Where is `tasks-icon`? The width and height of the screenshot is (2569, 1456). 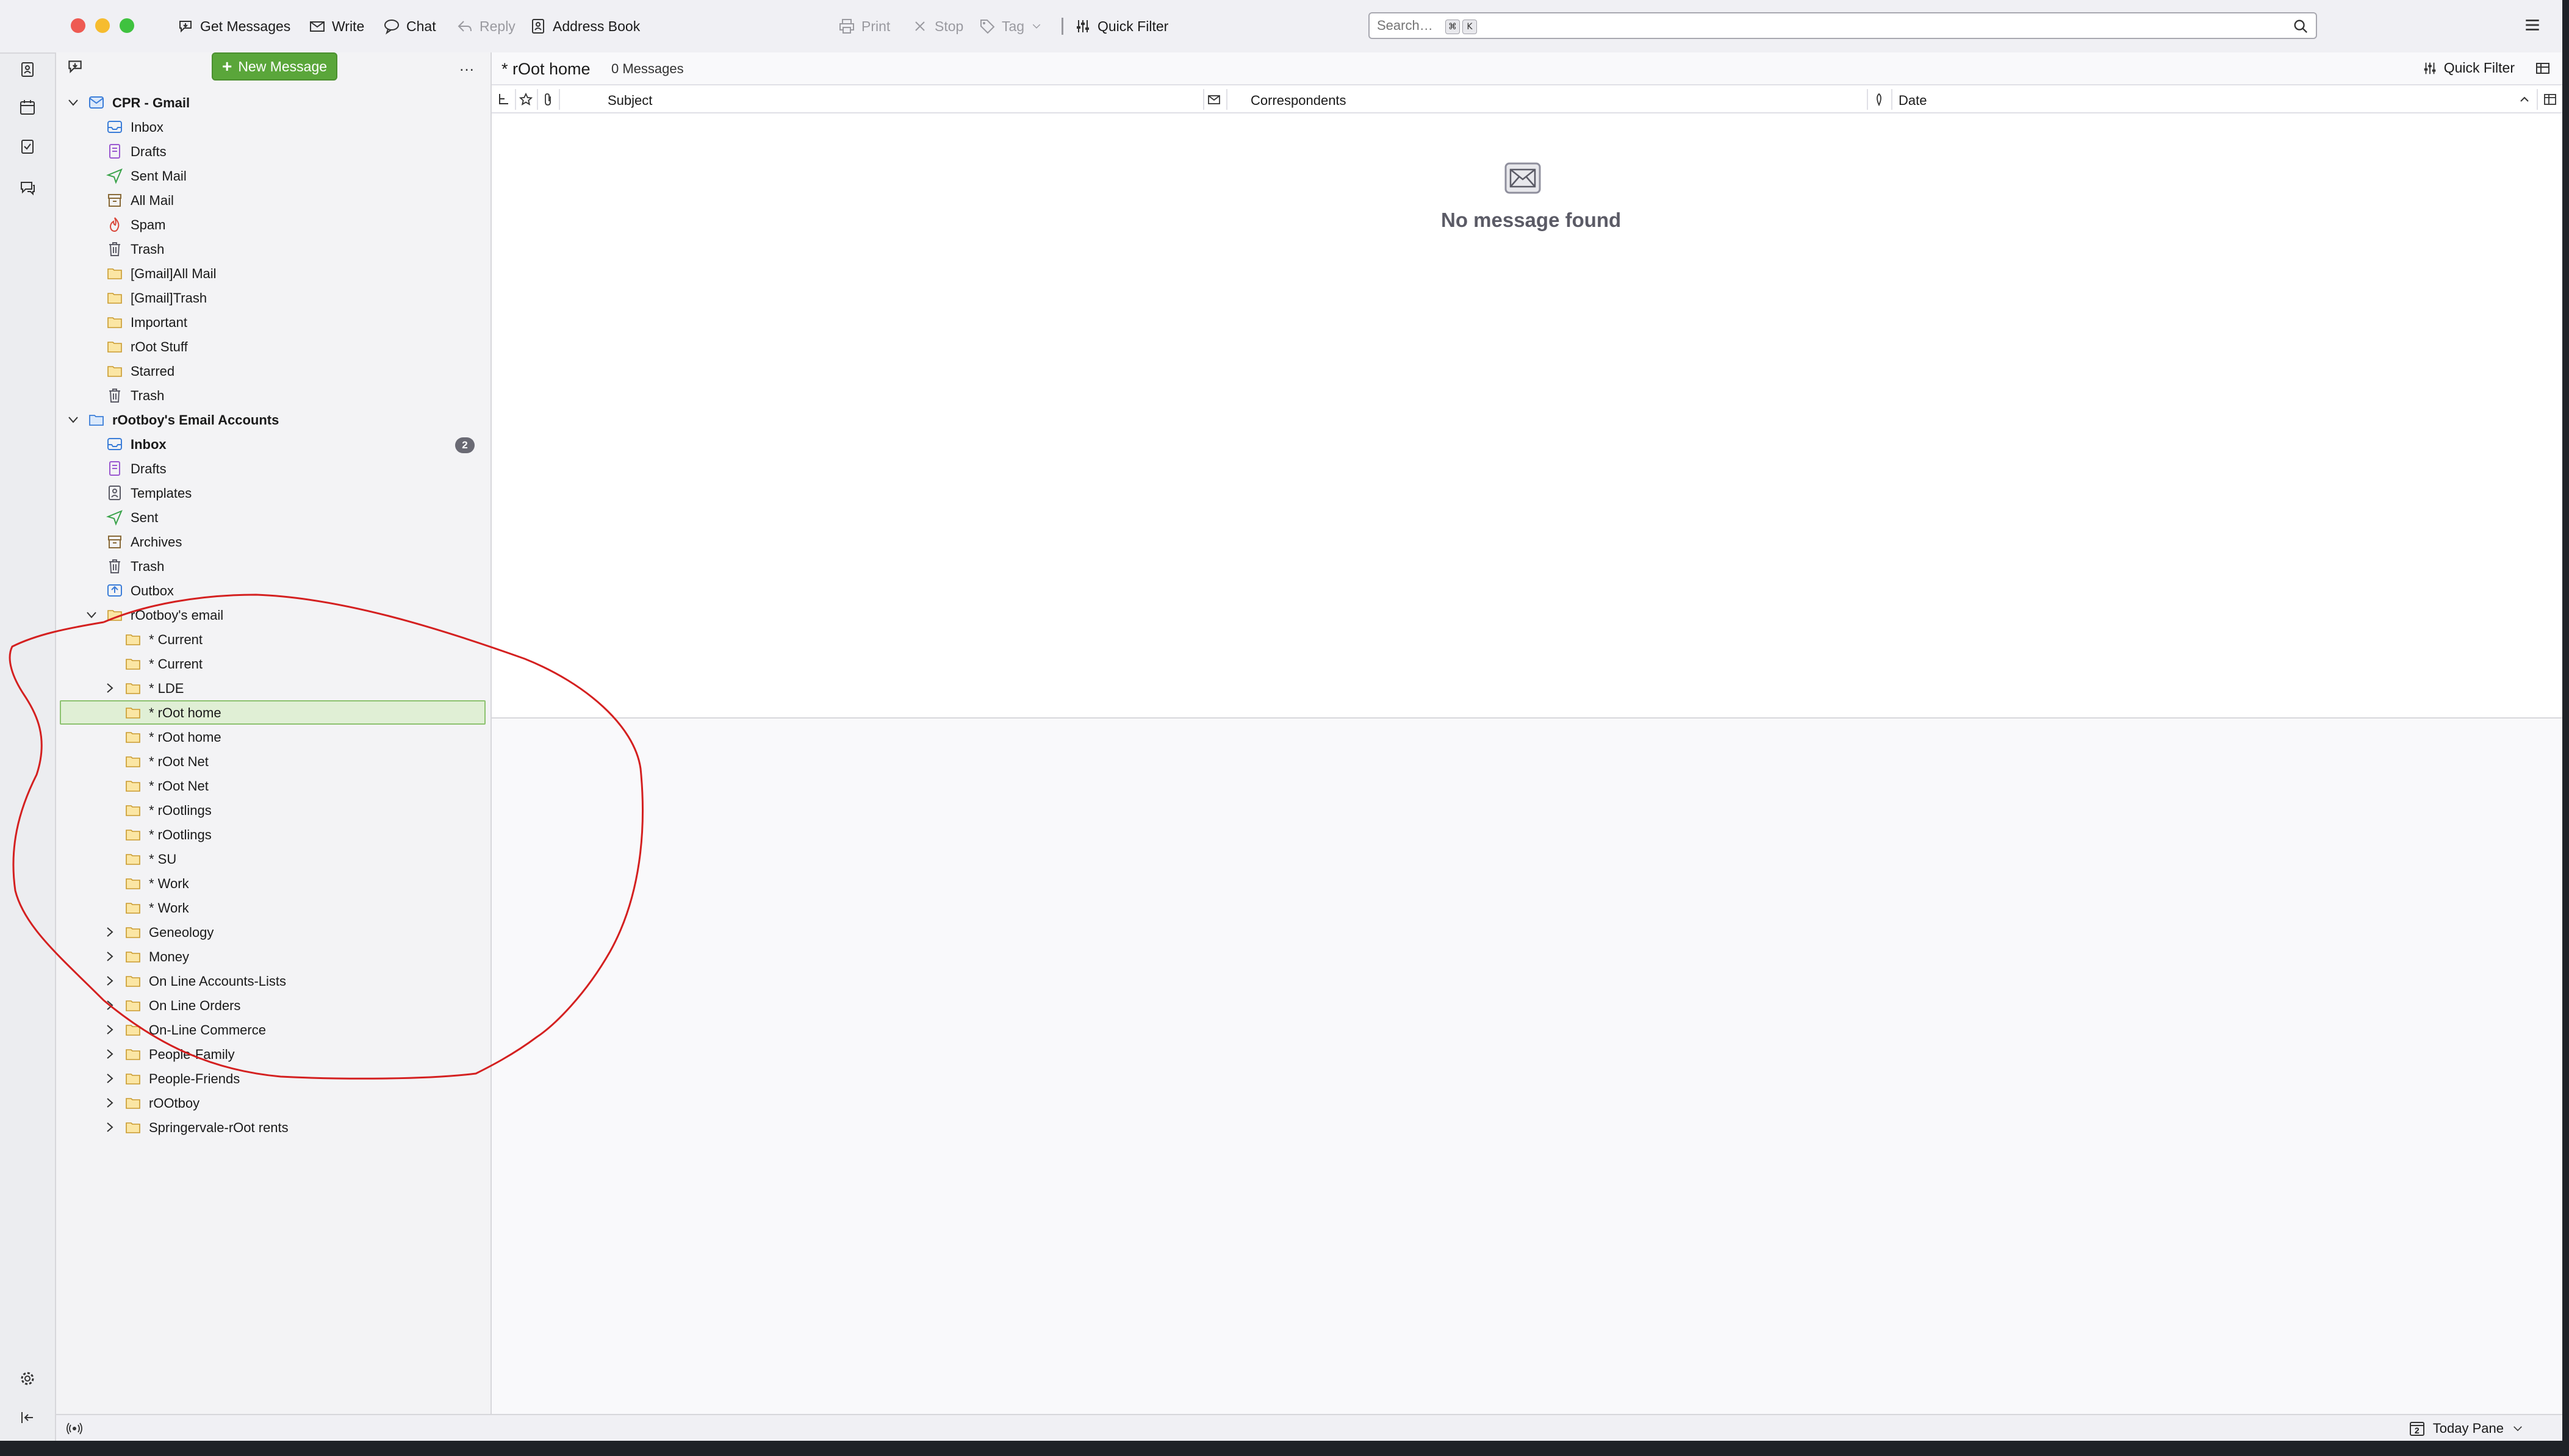
tasks-icon is located at coordinates (27, 146).